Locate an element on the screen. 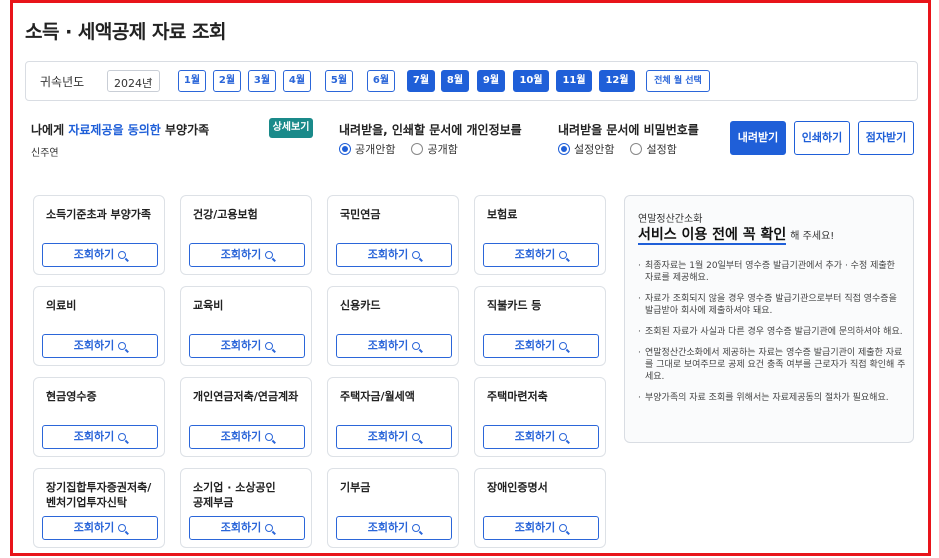  month-button: 5월 is located at coordinates (339, 81).